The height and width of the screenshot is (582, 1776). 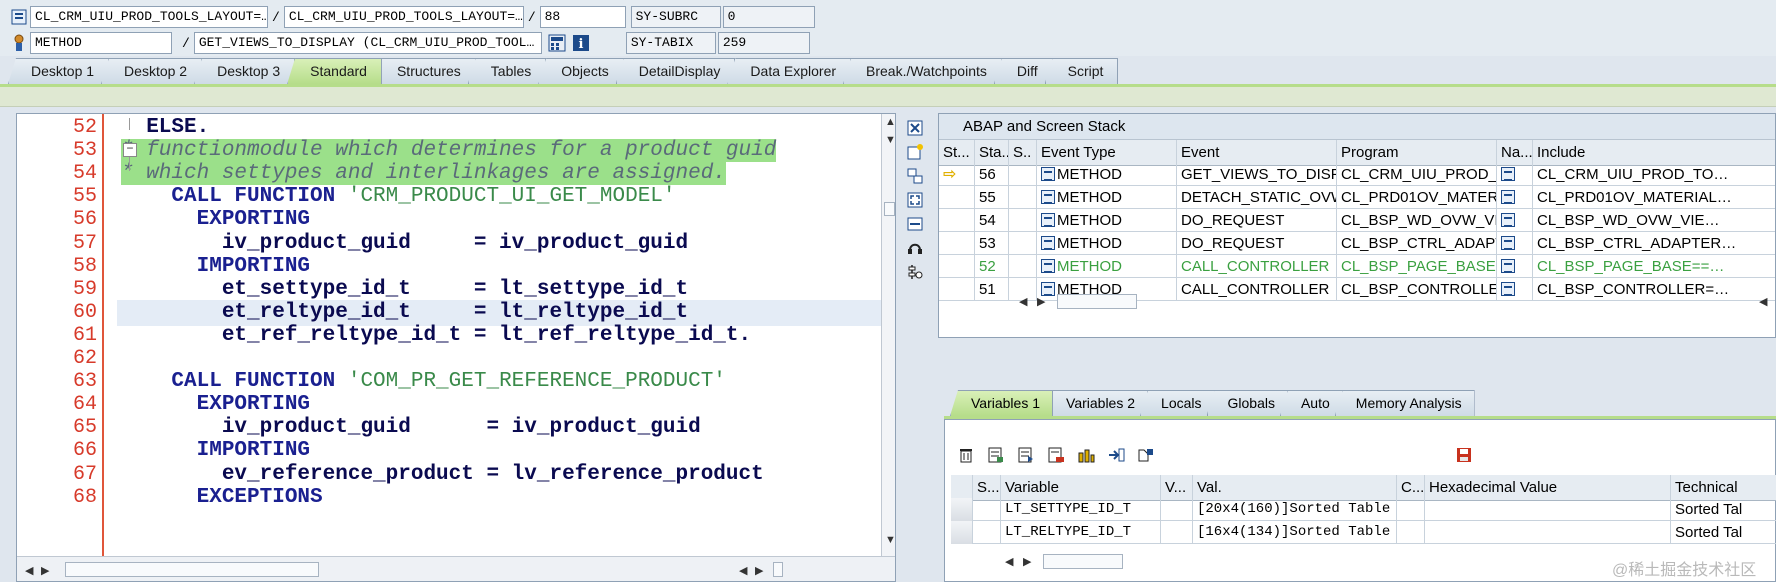 What do you see at coordinates (957, 289) in the screenshot?
I see `stack-cell` at bounding box center [957, 289].